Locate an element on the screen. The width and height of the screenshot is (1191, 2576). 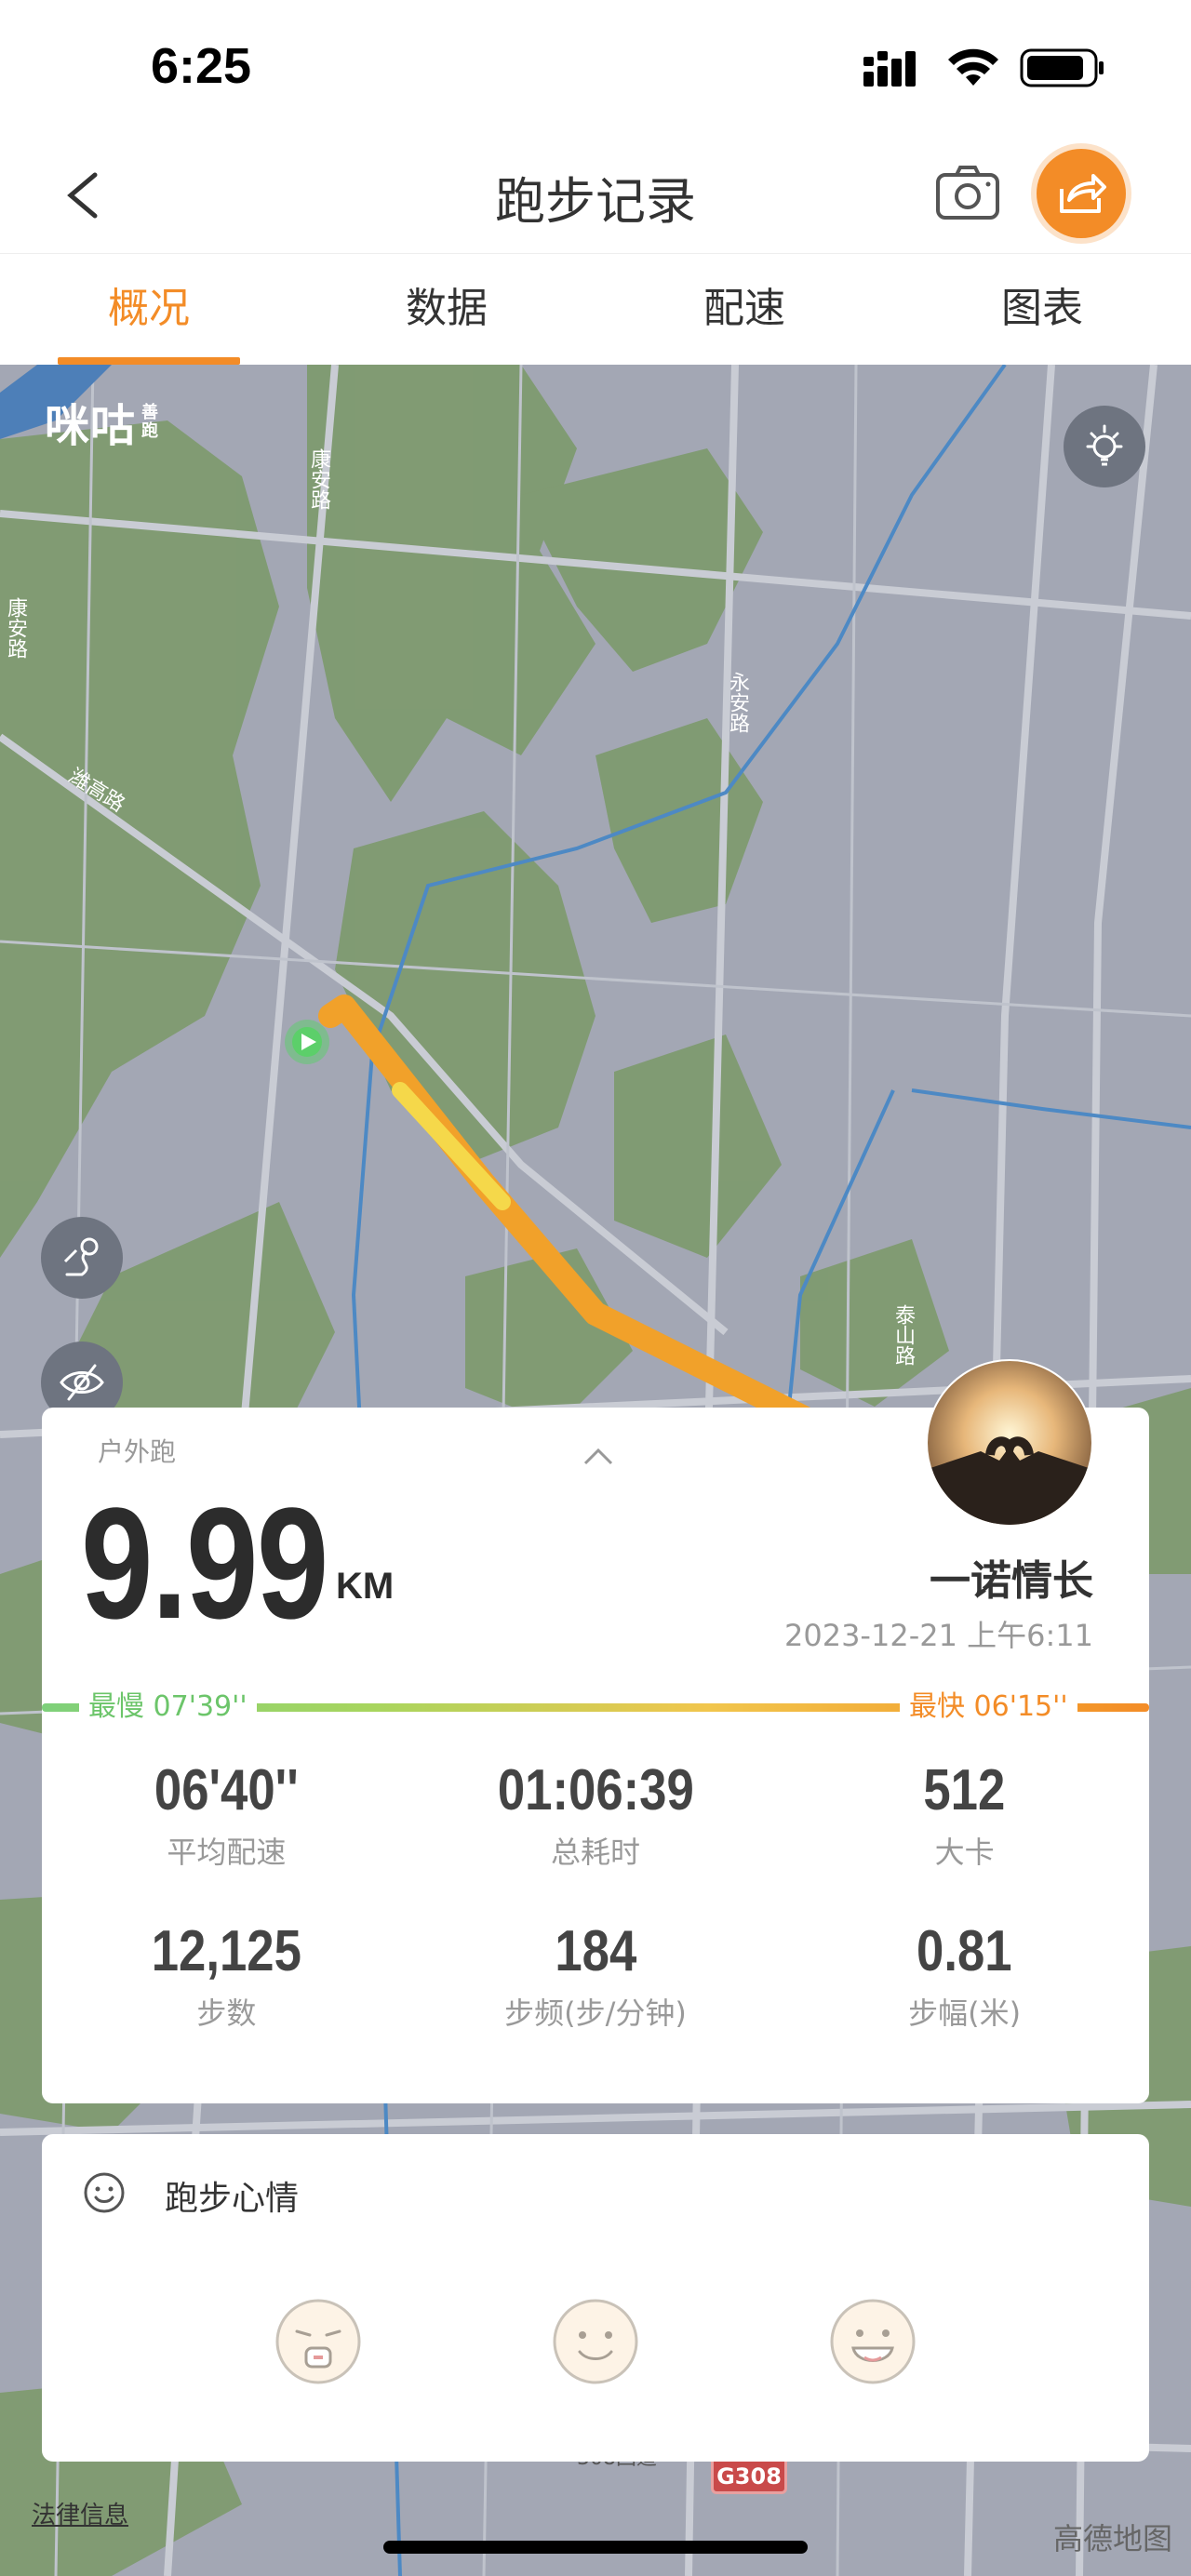
home-indicator is located at coordinates (595, 2547).